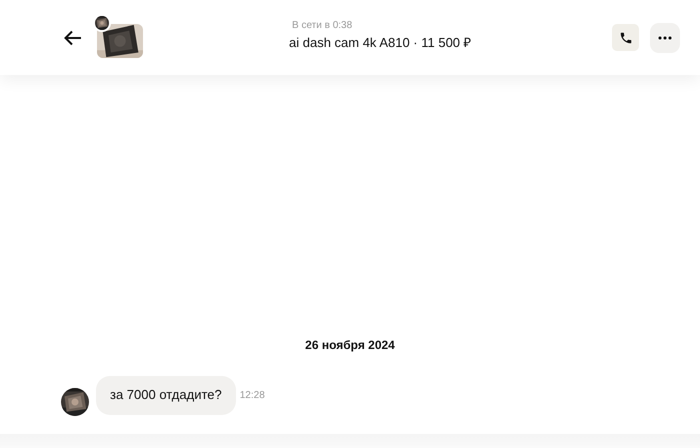 Image resolution: width=700 pixels, height=448 pixels. I want to click on online-status: В сети в 0:38, so click(323, 26).